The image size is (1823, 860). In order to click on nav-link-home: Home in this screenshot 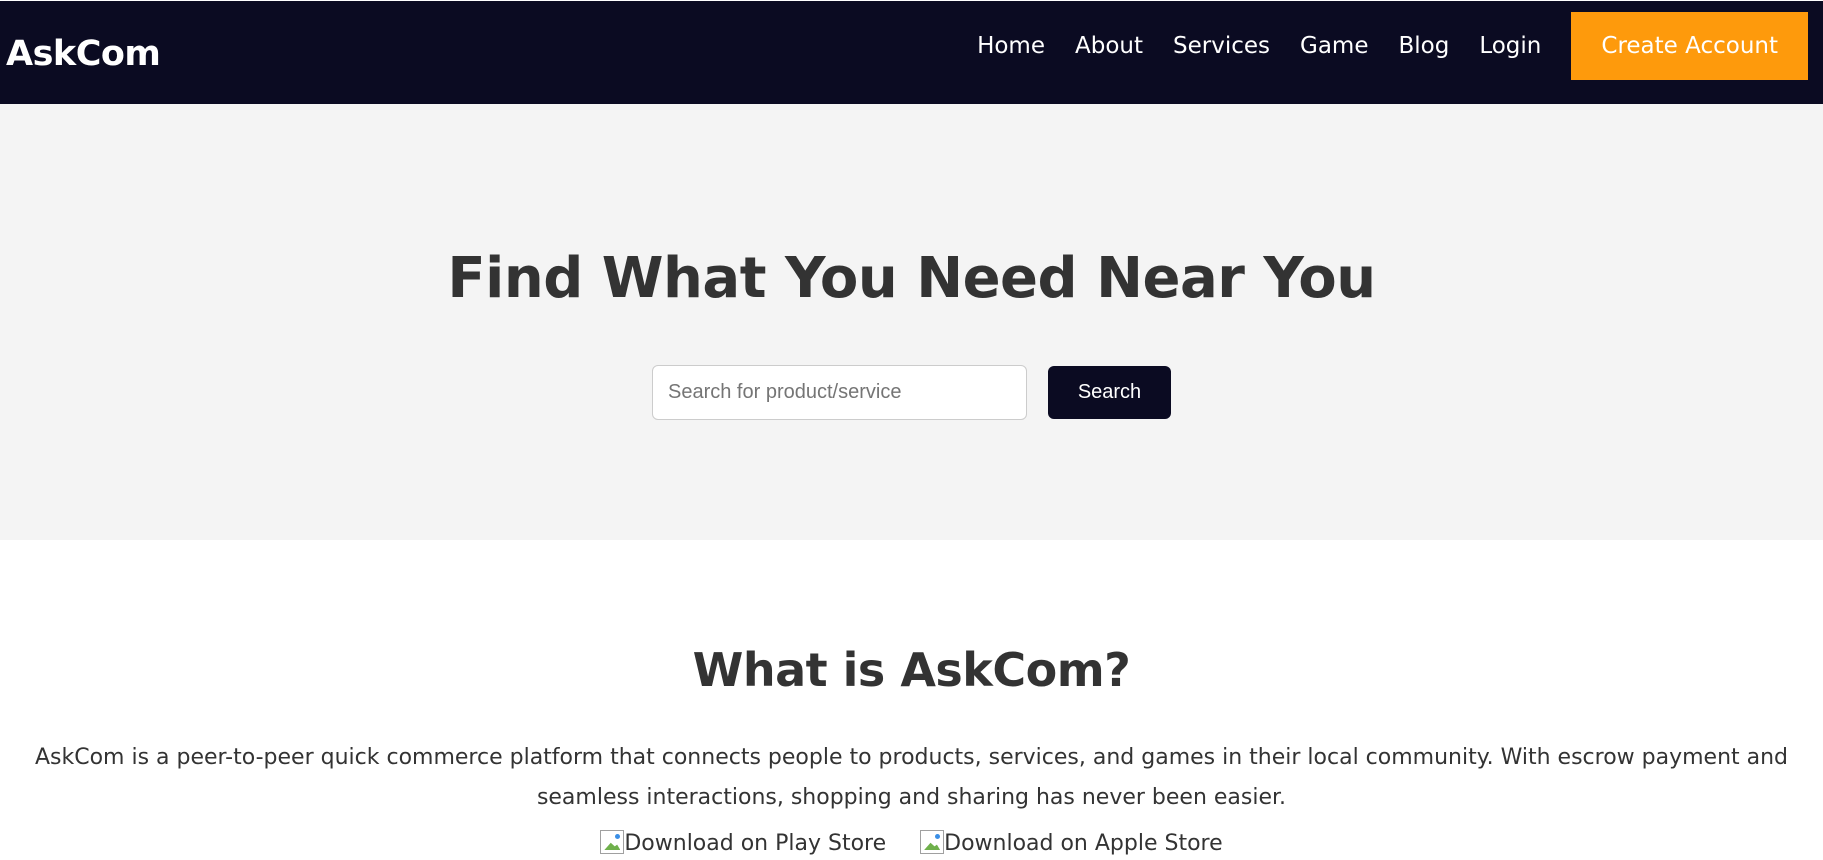, I will do `click(1011, 46)`.